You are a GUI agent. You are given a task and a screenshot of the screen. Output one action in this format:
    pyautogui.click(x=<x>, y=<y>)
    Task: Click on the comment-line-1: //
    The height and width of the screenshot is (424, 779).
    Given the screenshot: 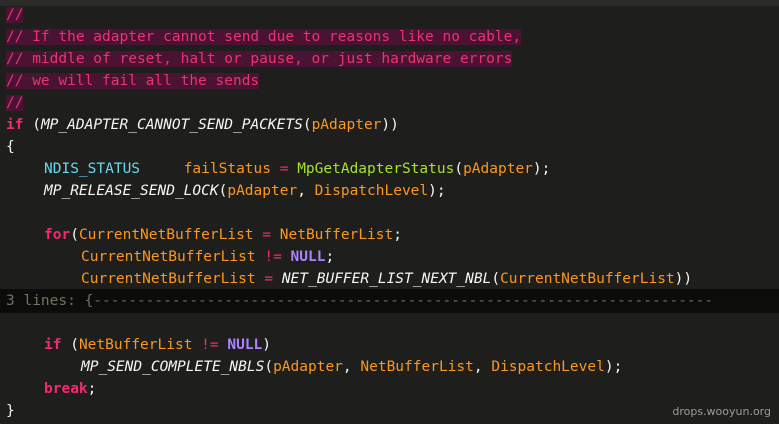 What is the action you would take?
    pyautogui.click(x=15, y=15)
    